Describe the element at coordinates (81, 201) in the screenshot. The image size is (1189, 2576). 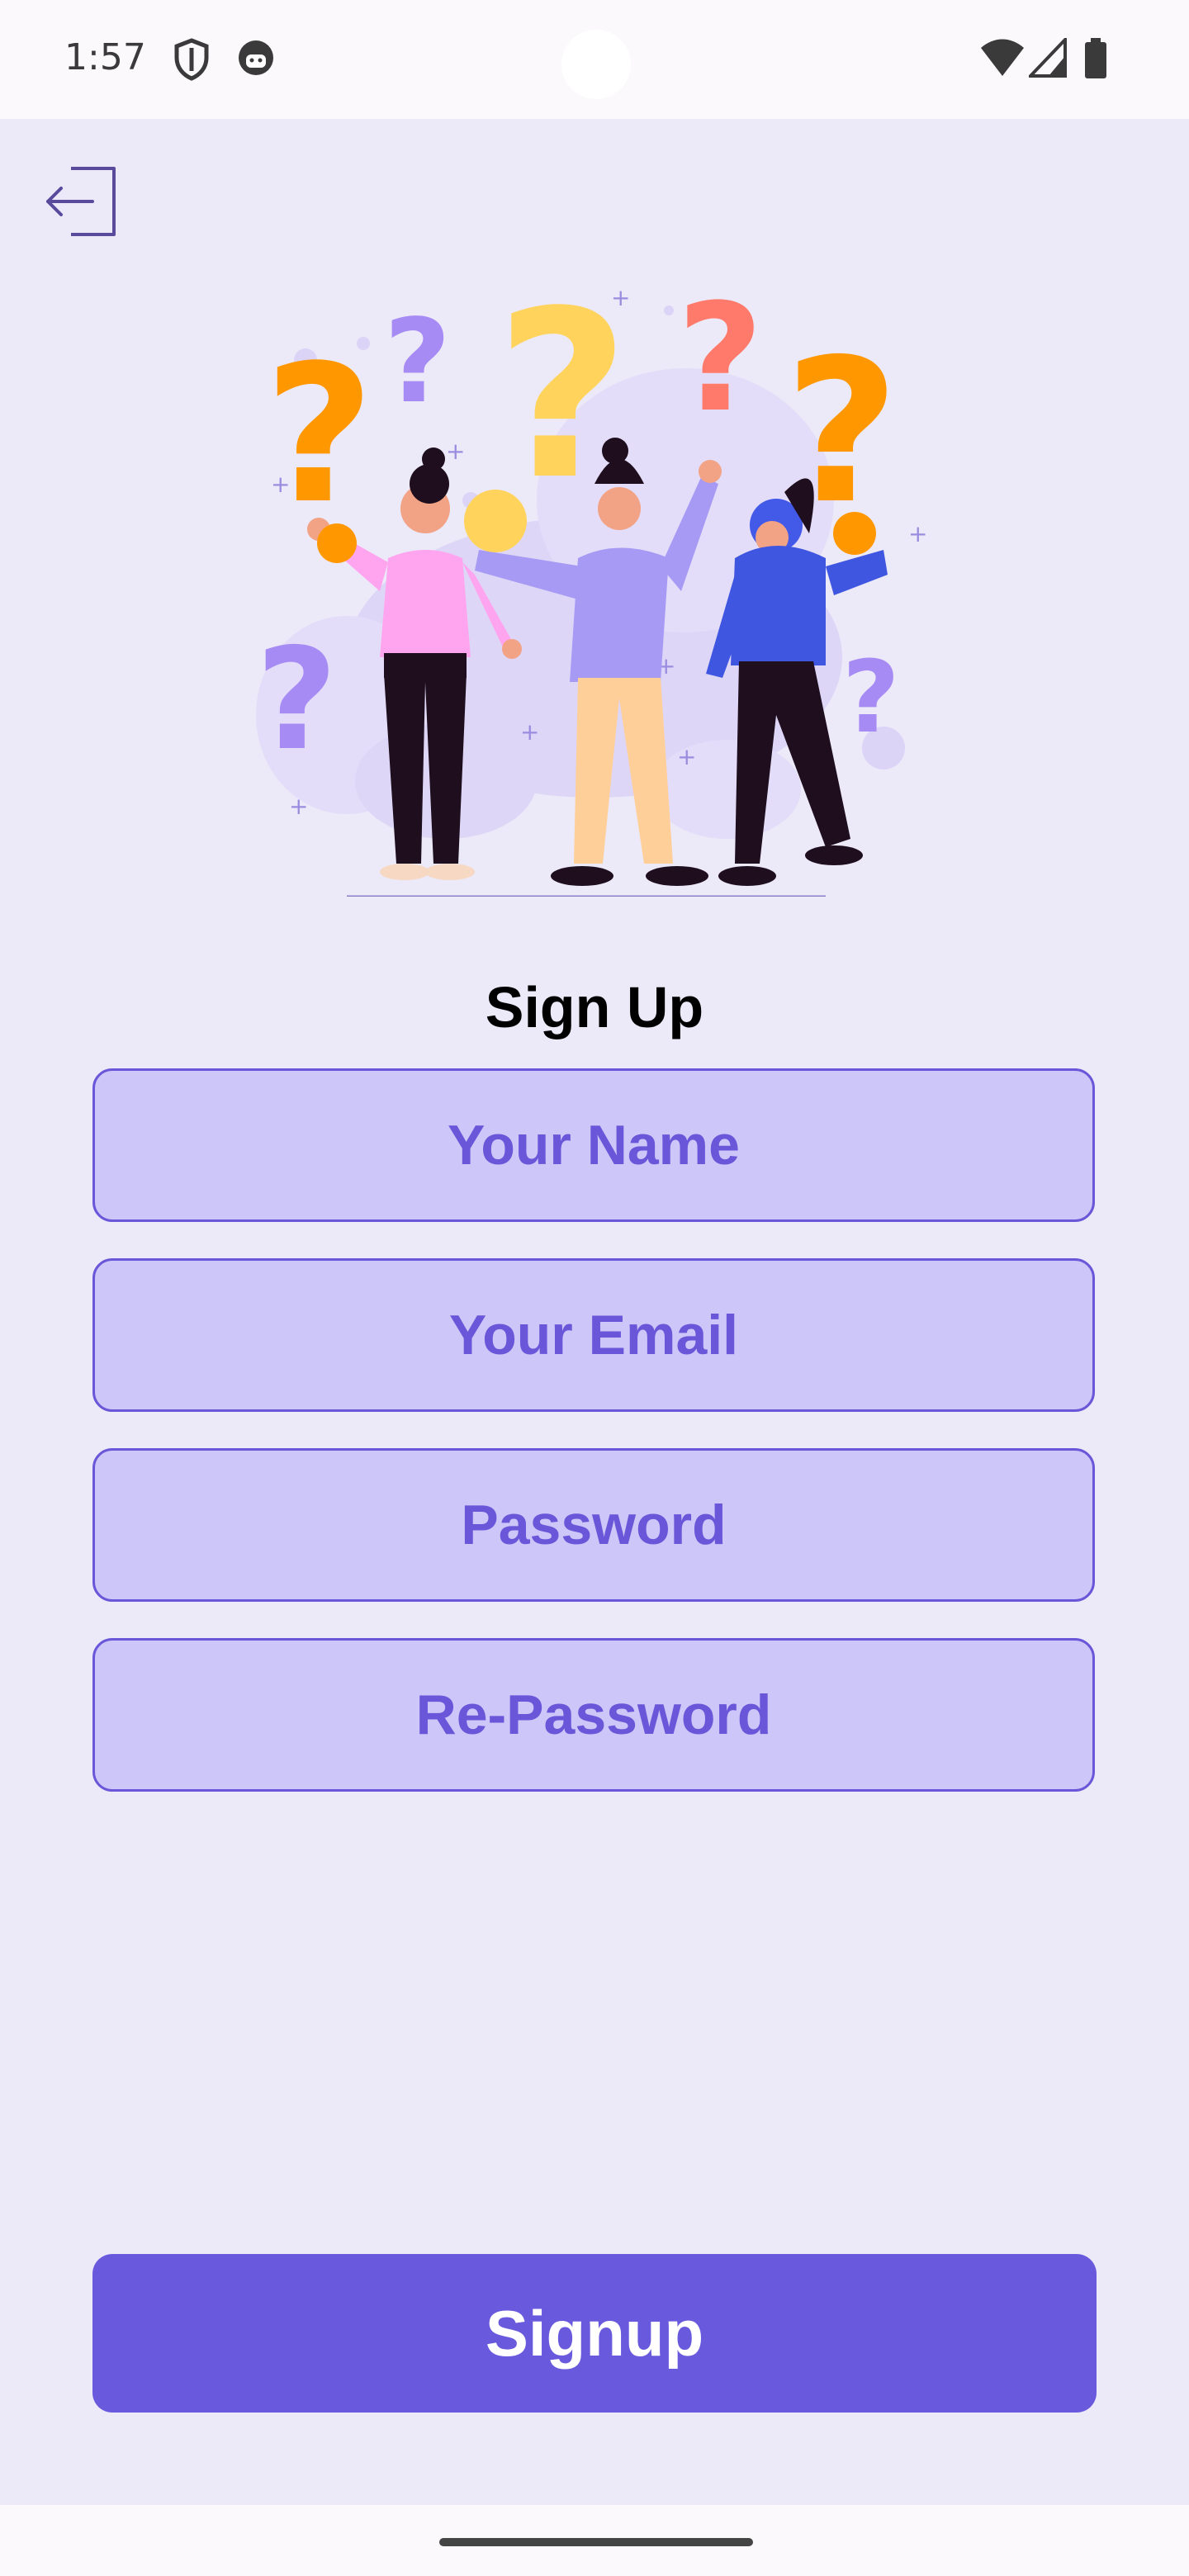
I see `exit-arrow-icon` at that location.